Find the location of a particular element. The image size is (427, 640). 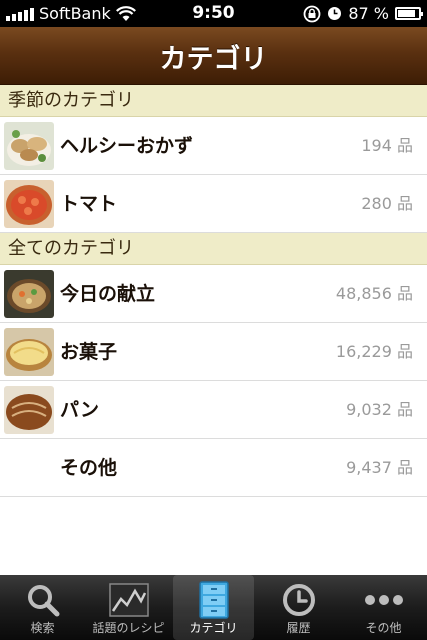

tab-more: その他 is located at coordinates (383, 607).